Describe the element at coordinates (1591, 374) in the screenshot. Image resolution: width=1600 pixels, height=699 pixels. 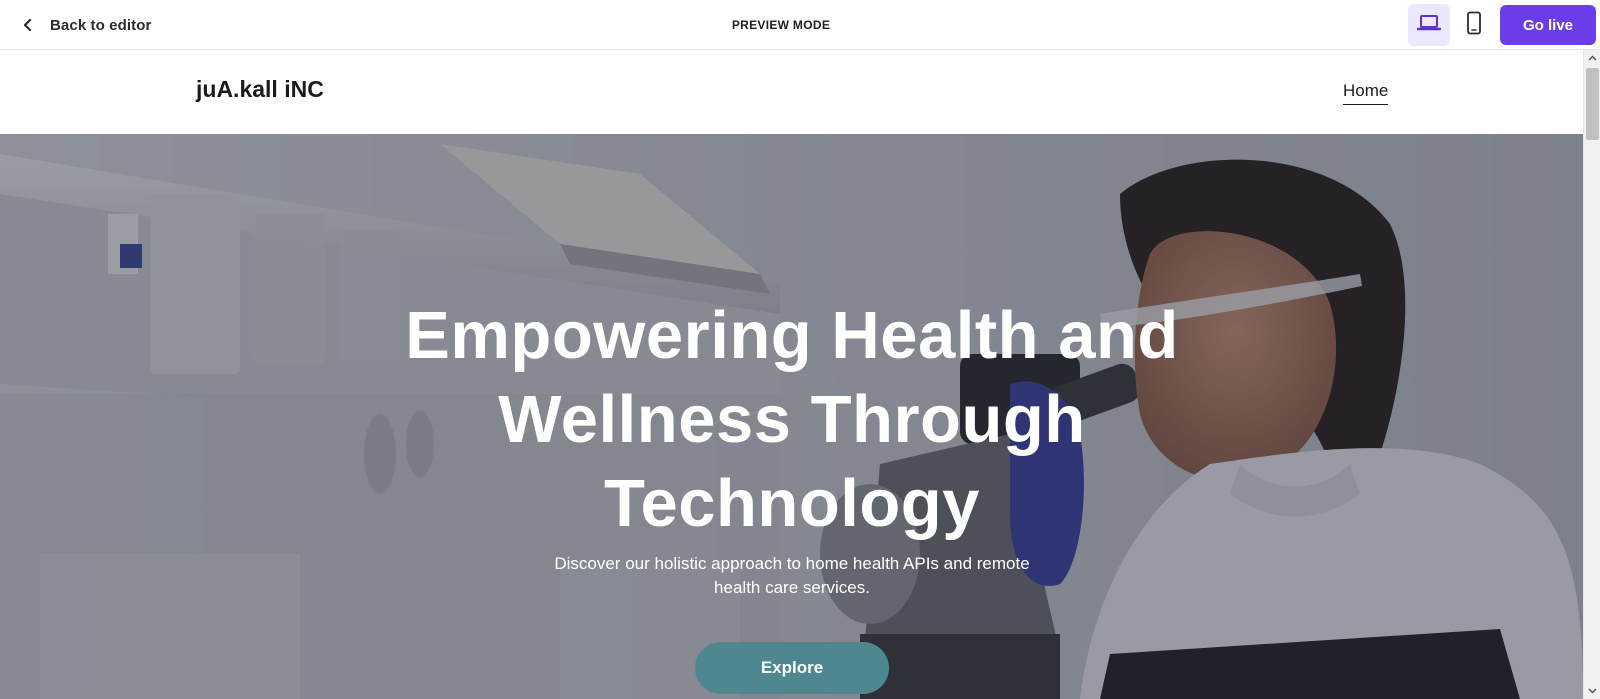
I see `preview-scrollbar` at that location.